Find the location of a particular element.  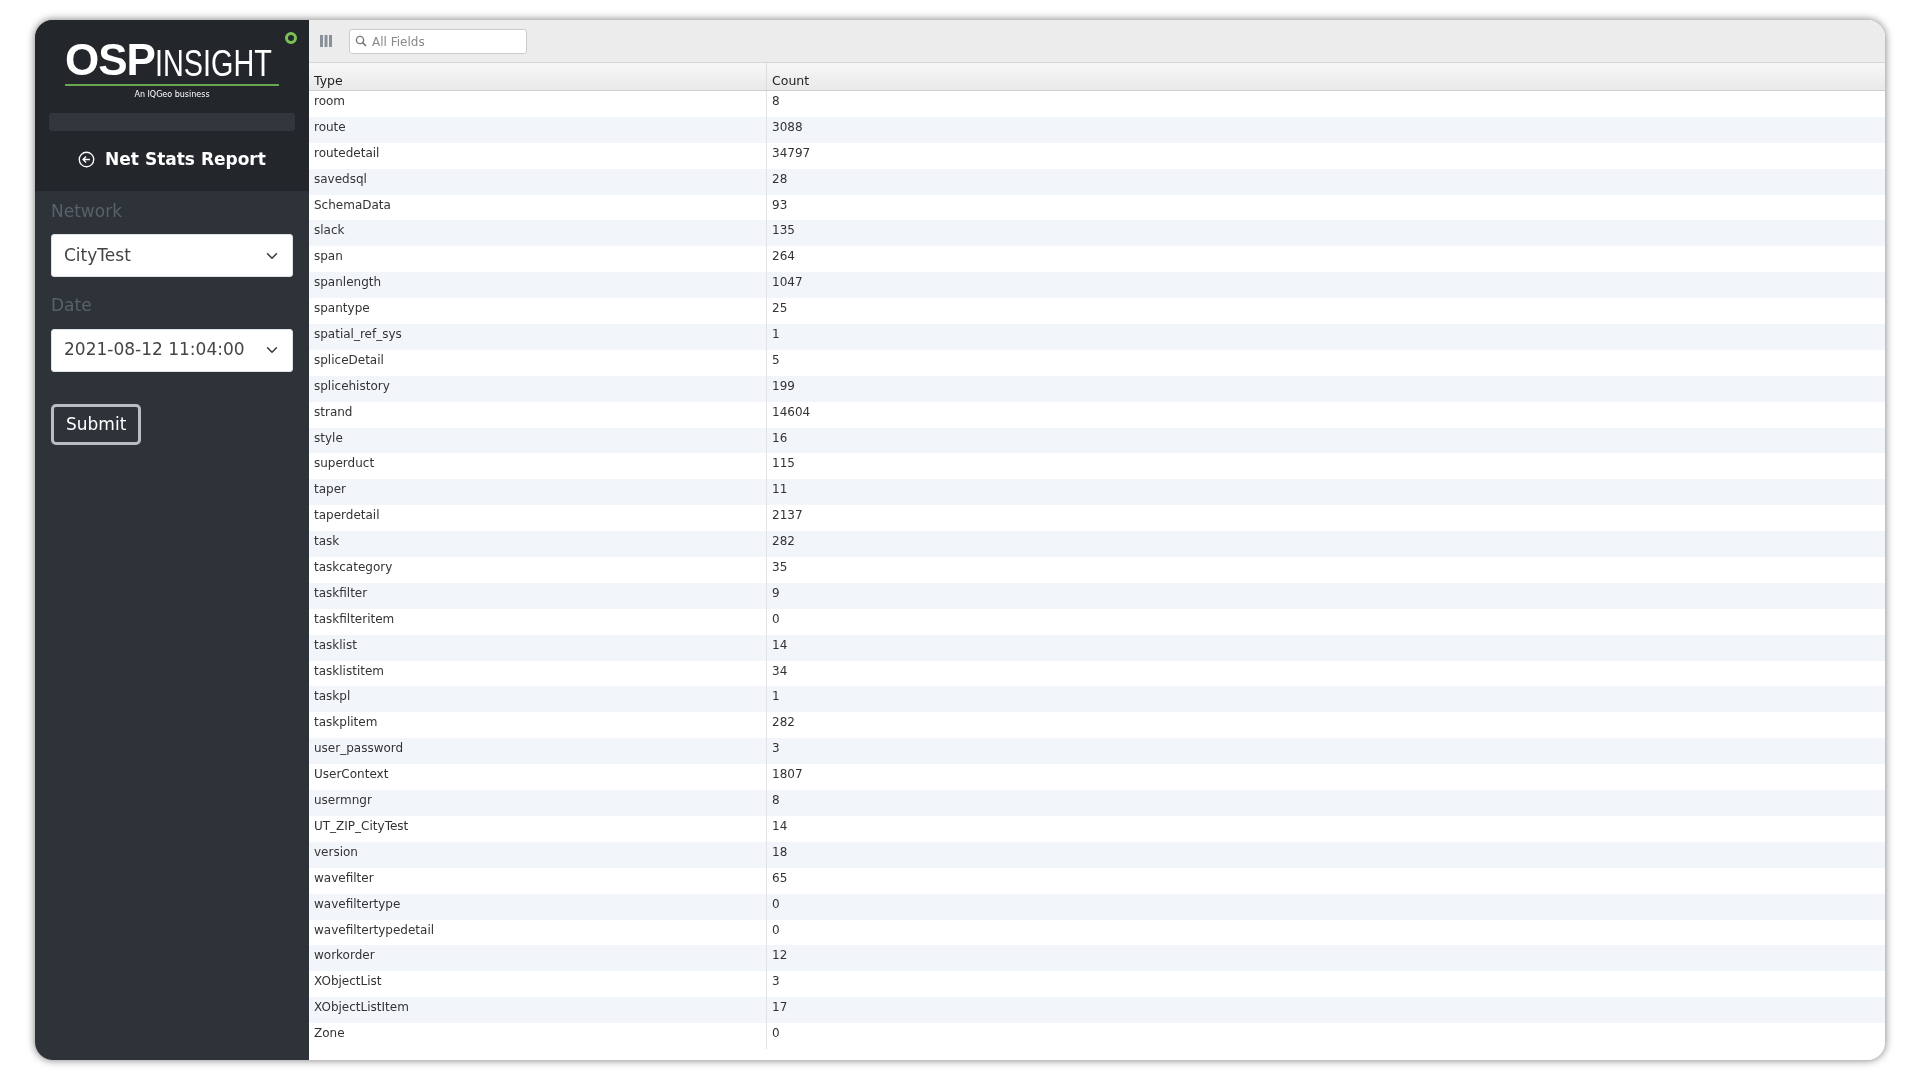

submit-button: Submit is located at coordinates (96, 424).